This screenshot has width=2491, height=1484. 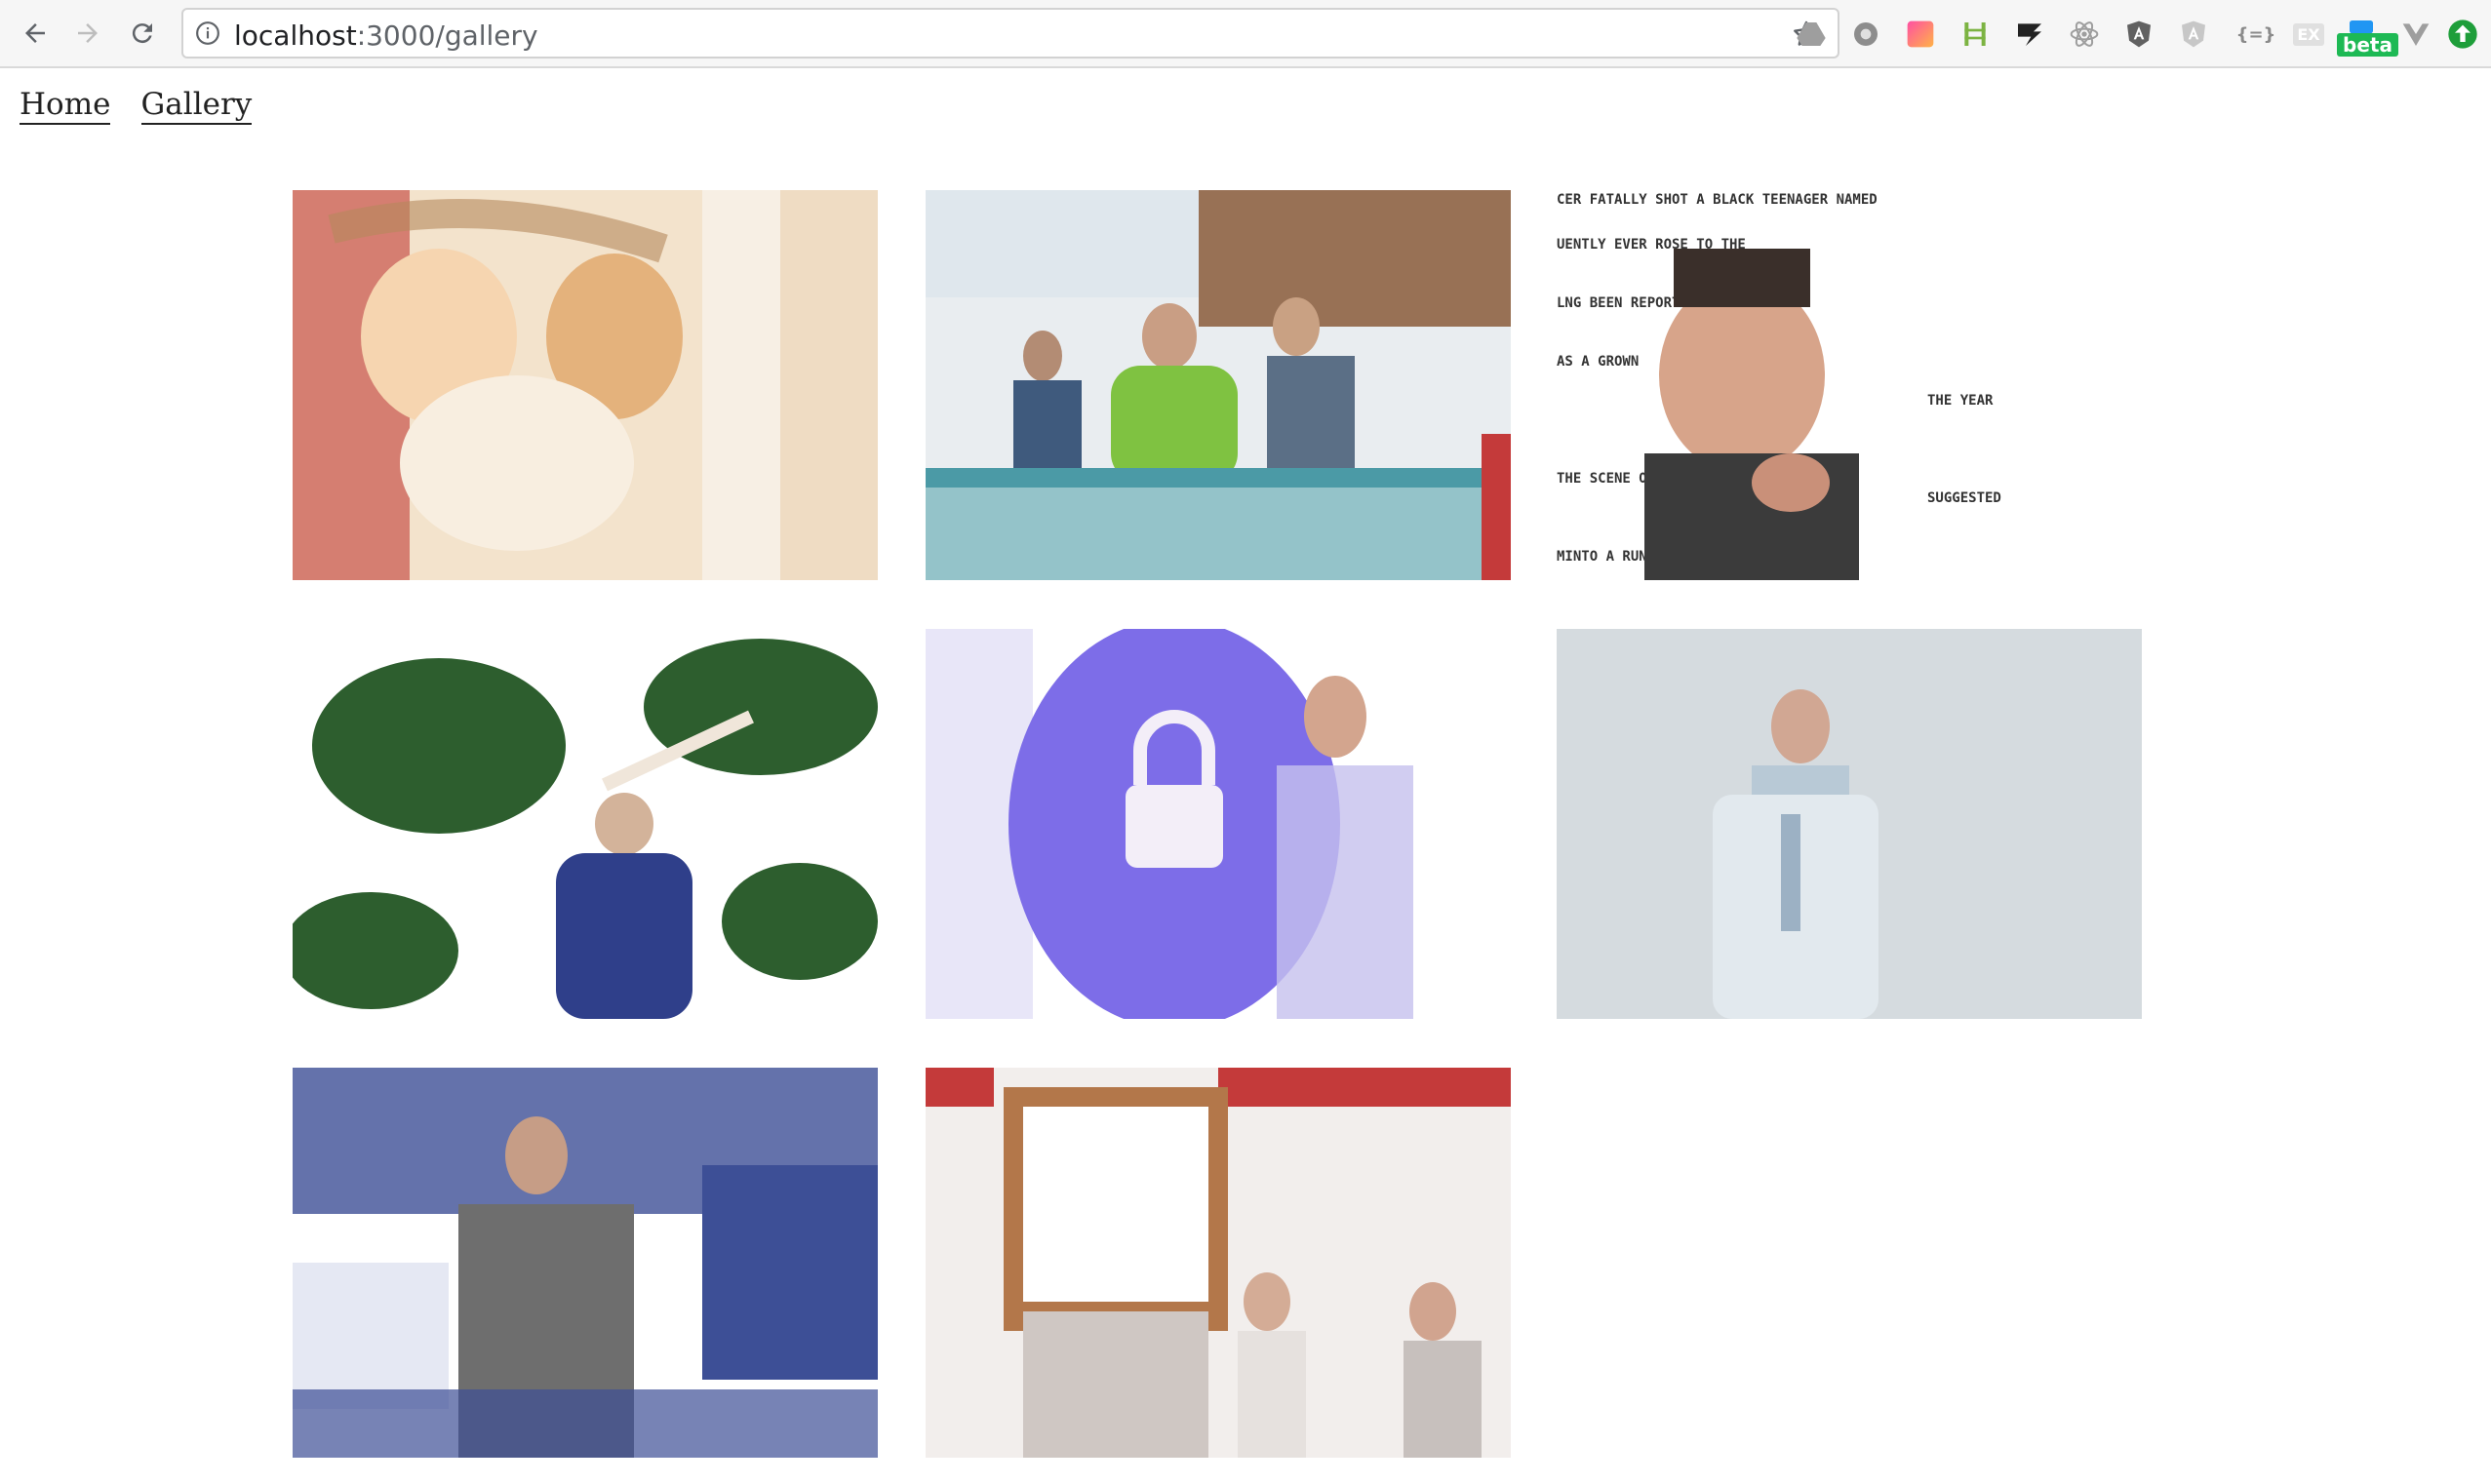 I want to click on back-button, so click(x=35, y=33).